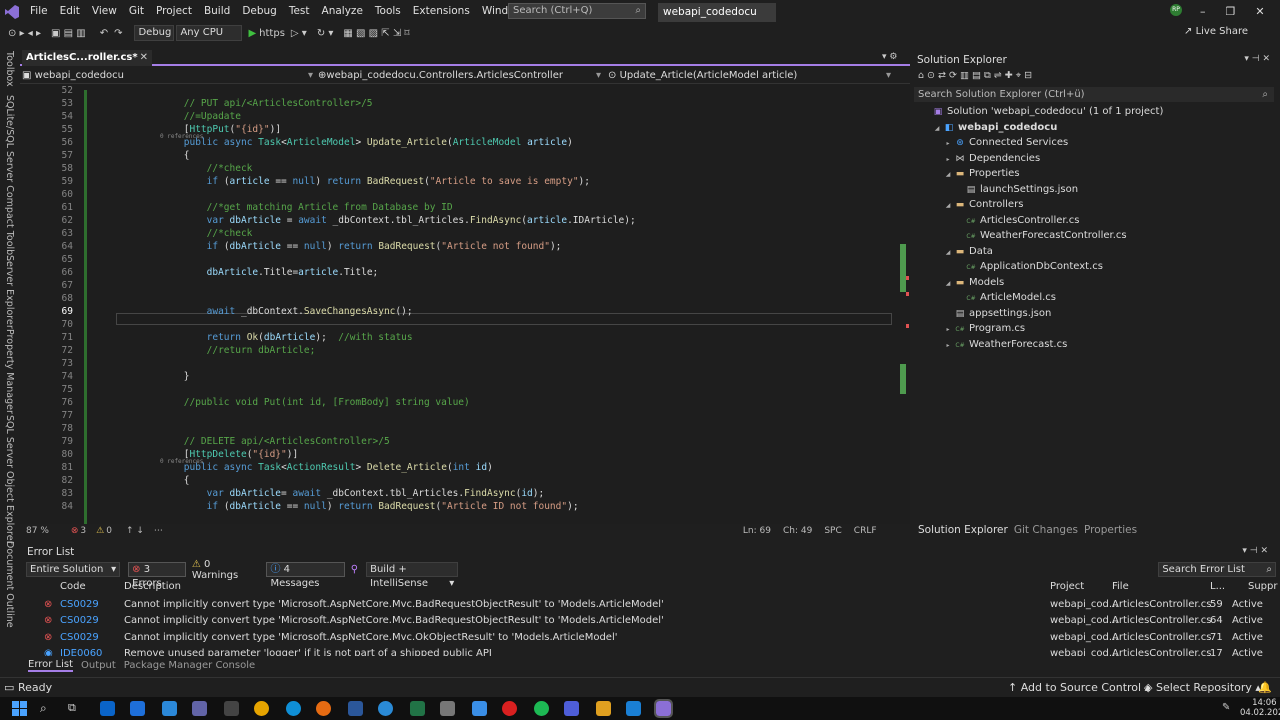 This screenshot has width=1280, height=720. I want to click on add-to-source-control-button: ↑ Add to Source Control ▴, so click(1079, 688).